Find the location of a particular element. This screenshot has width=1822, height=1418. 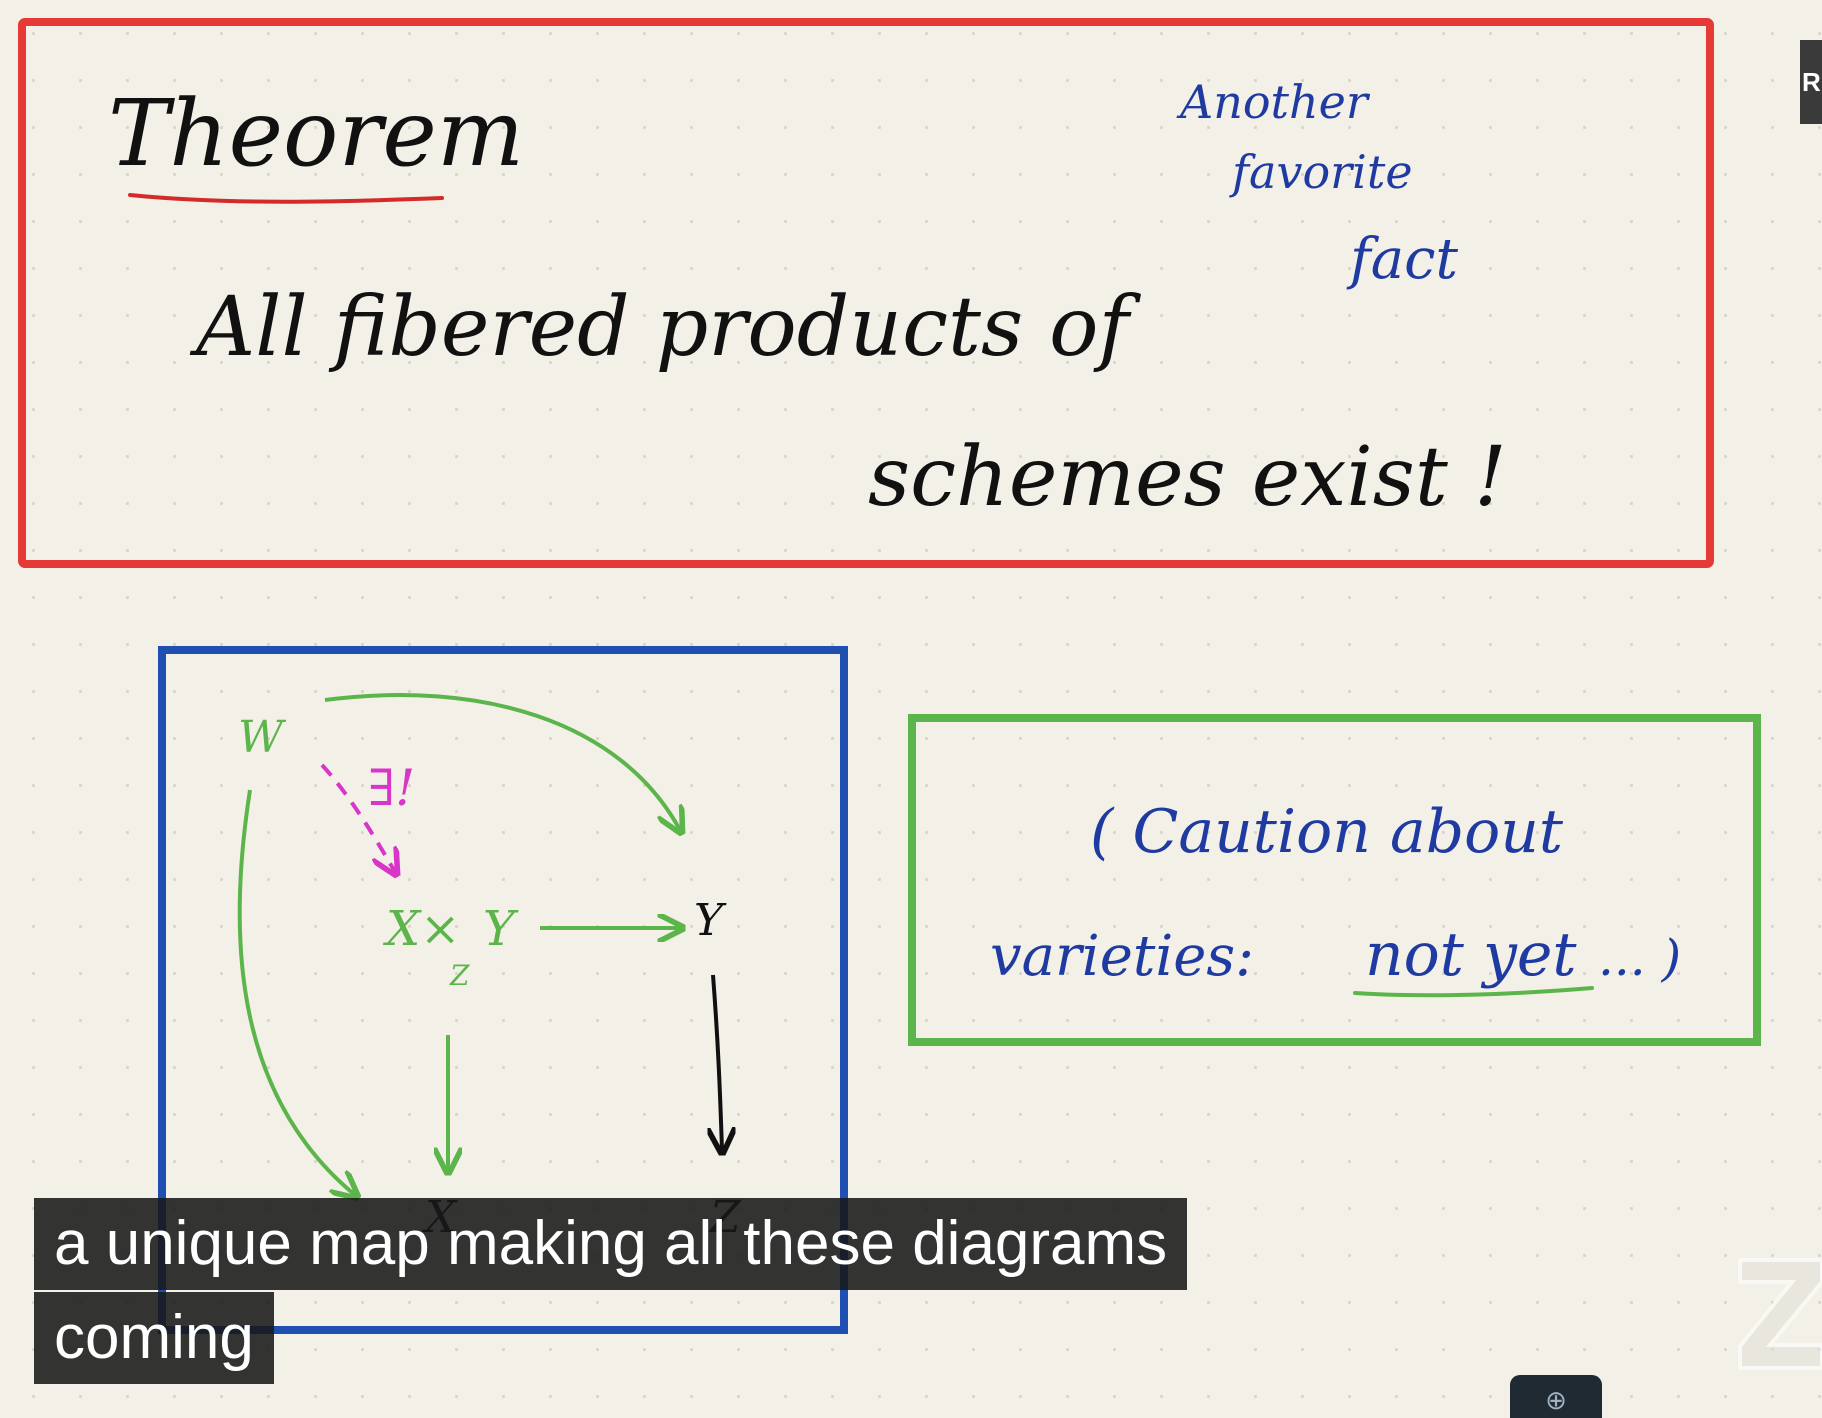

theorem-heading: Theorem is located at coordinates (316, 133).